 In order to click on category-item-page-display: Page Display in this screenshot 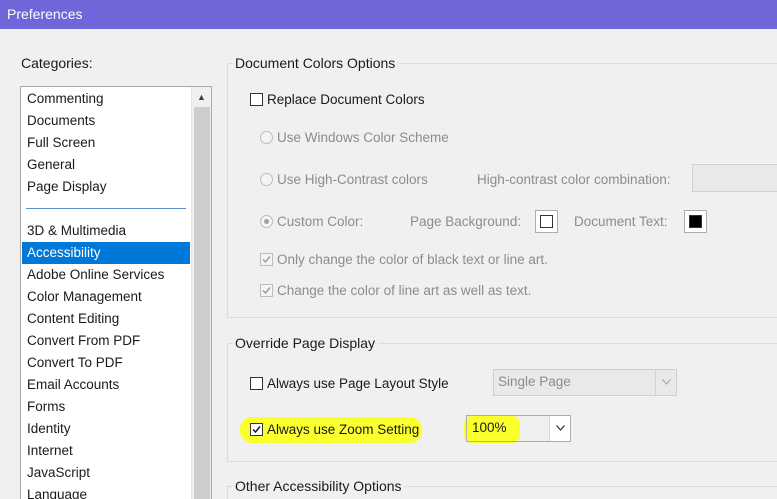, I will do `click(106, 187)`.